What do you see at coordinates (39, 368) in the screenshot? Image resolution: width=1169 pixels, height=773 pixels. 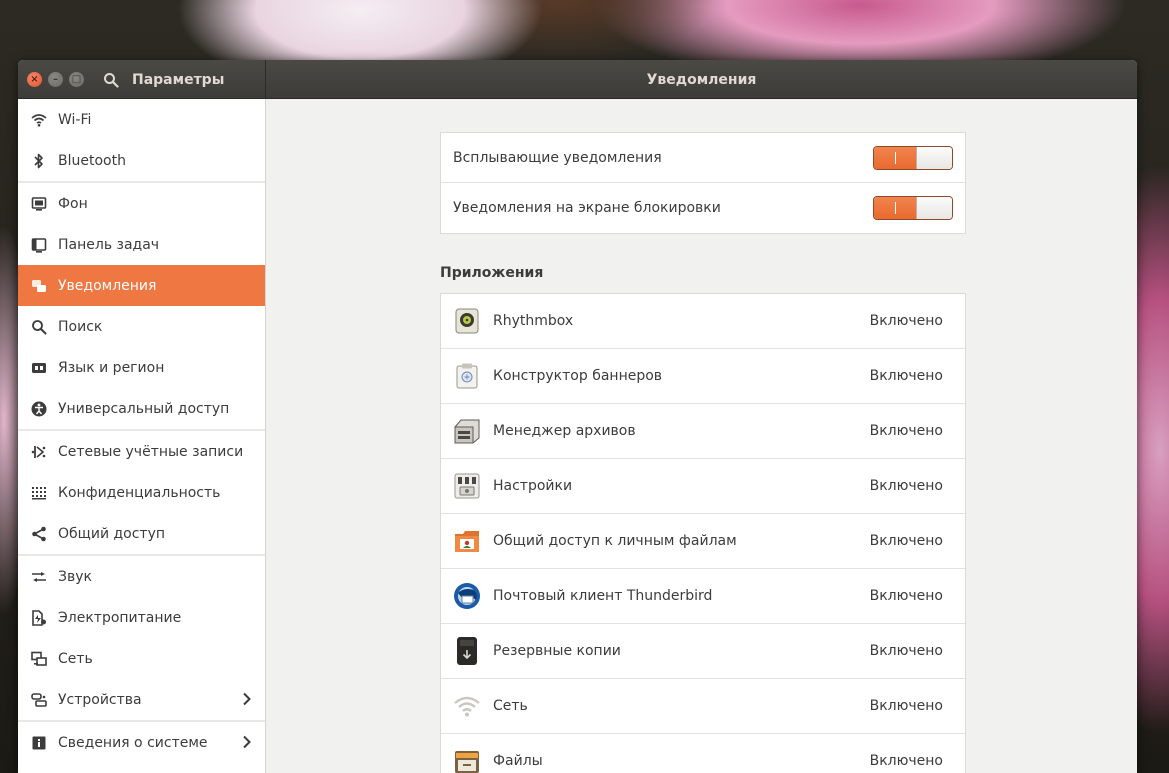 I see `region-icon` at bounding box center [39, 368].